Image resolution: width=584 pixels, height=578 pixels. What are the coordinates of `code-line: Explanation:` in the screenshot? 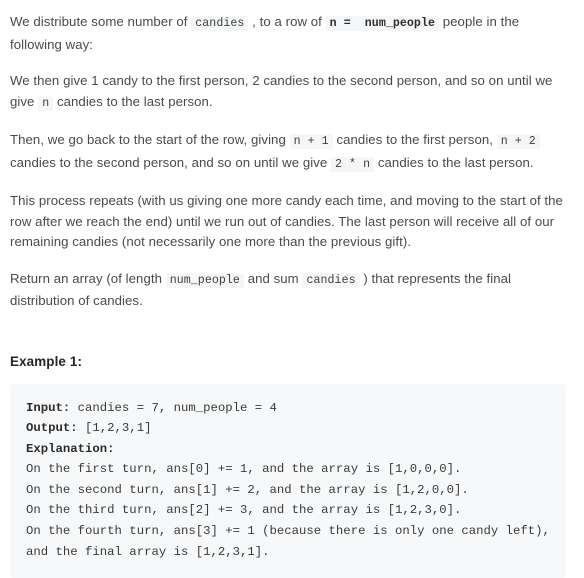 It's located at (288, 449).